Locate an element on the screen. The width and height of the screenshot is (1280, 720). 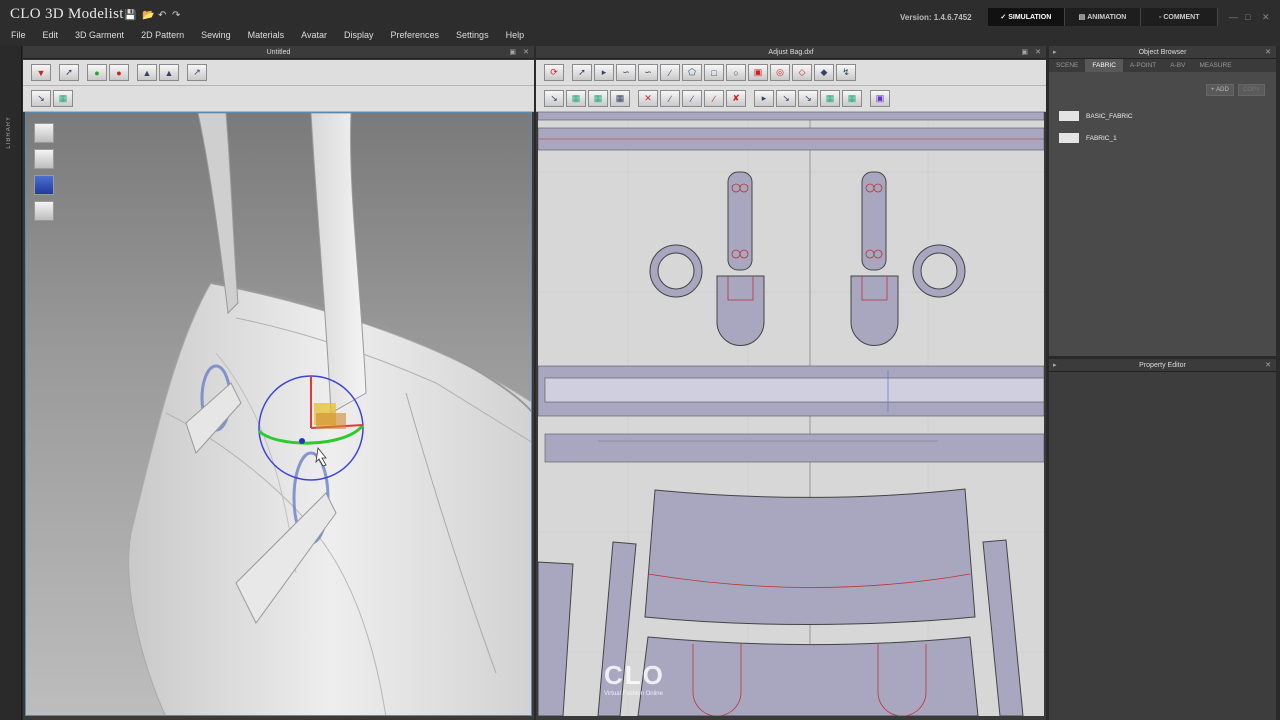
sew-segment-icon: ▦ is located at coordinates (576, 98).